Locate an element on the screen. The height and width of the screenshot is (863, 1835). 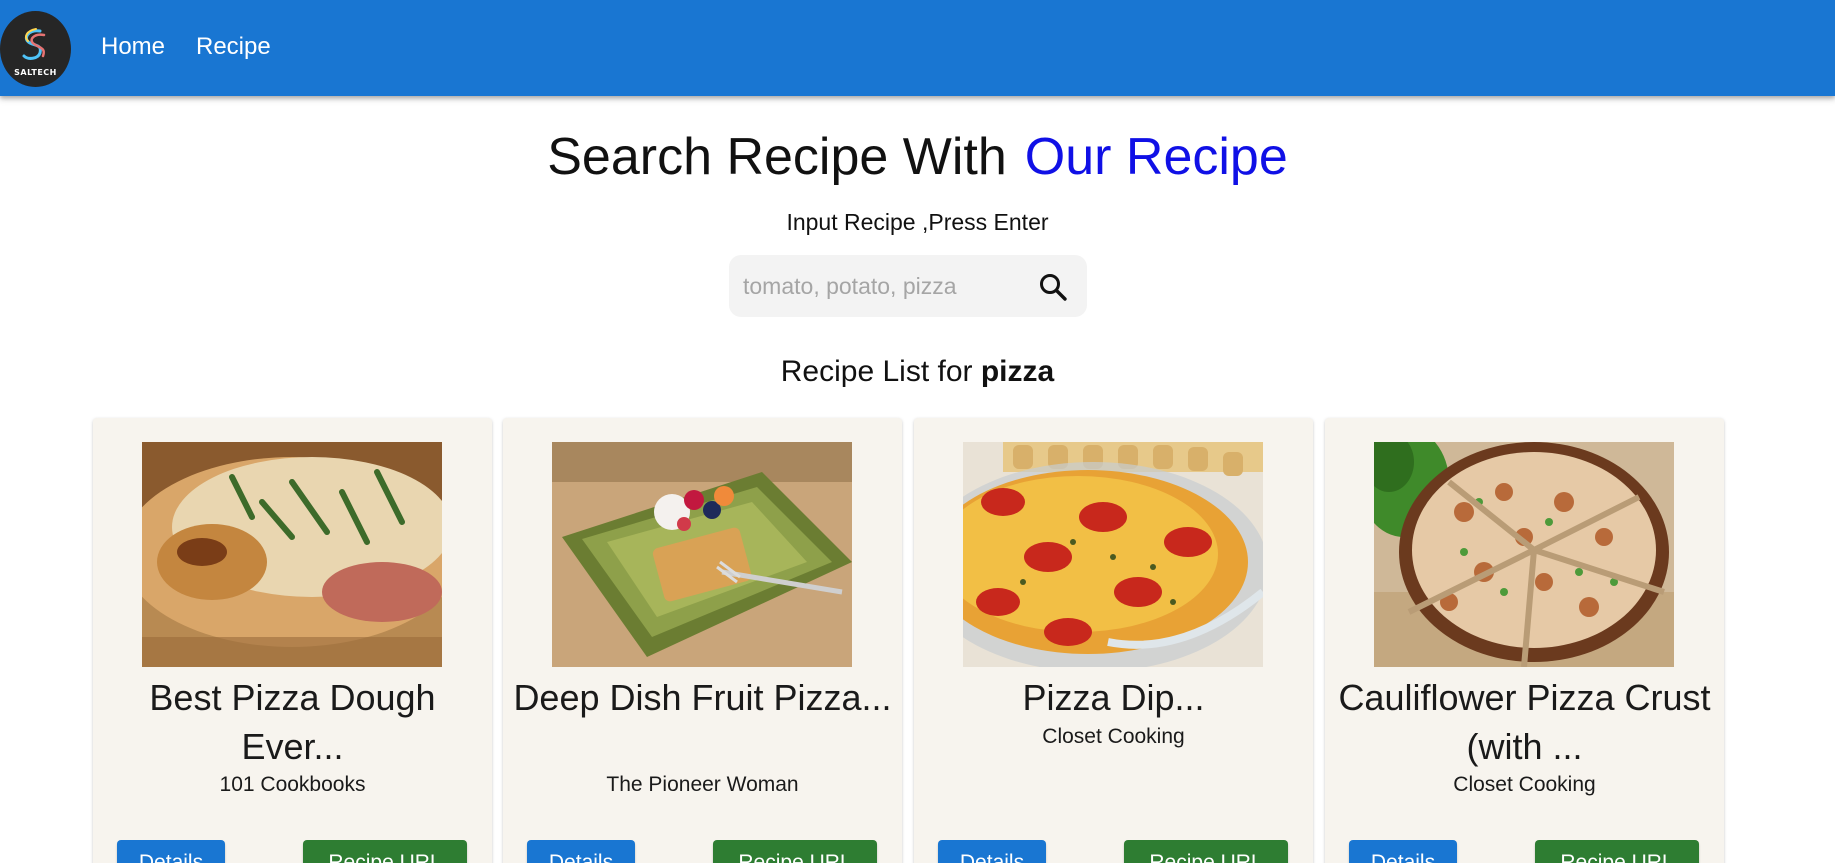
search-instructions: Input Recipe ,Press Enter is located at coordinates (917, 222).